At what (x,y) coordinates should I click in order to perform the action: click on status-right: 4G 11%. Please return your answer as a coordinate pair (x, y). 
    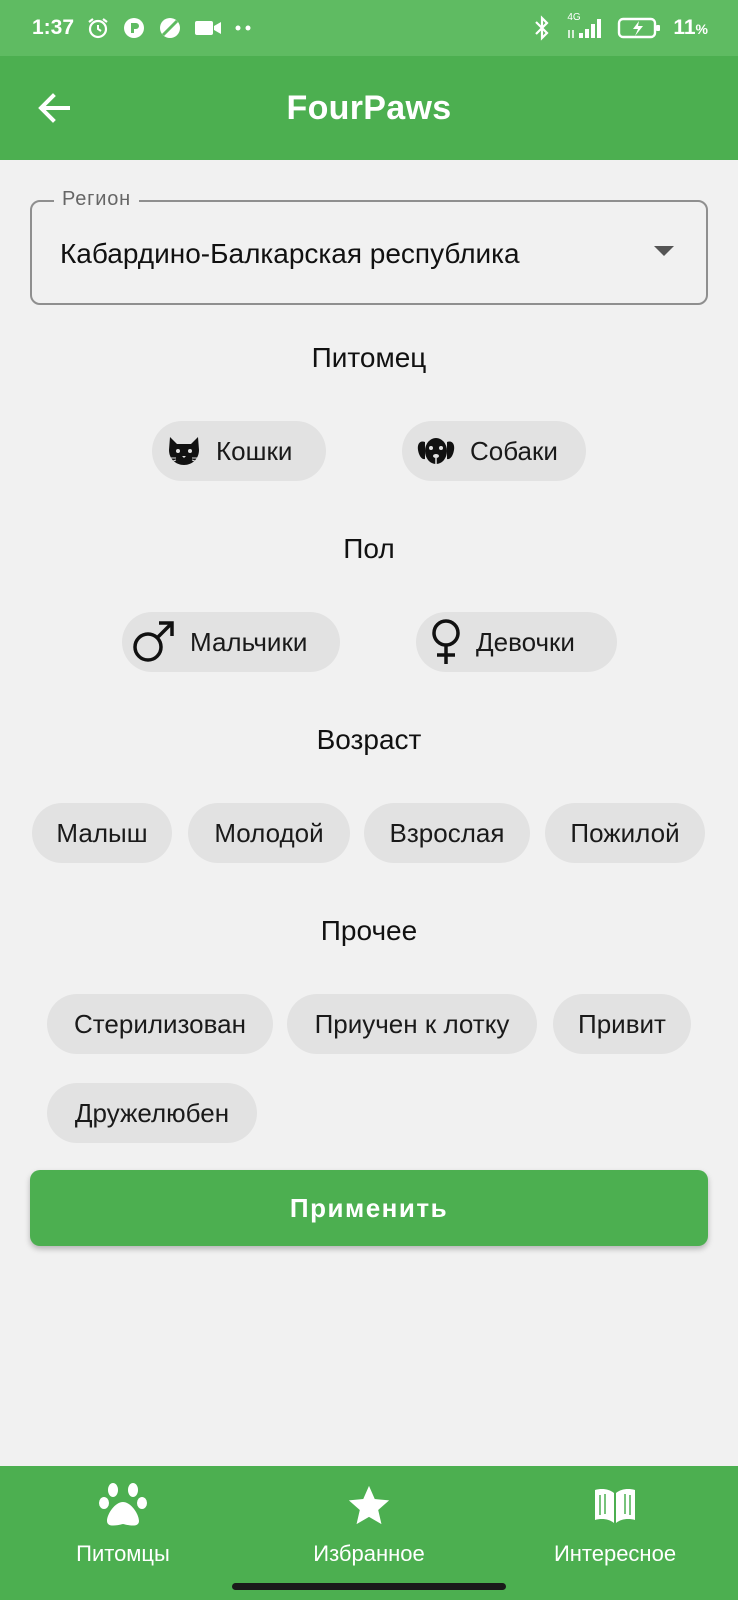
    Looking at the image, I should click on (619, 26).